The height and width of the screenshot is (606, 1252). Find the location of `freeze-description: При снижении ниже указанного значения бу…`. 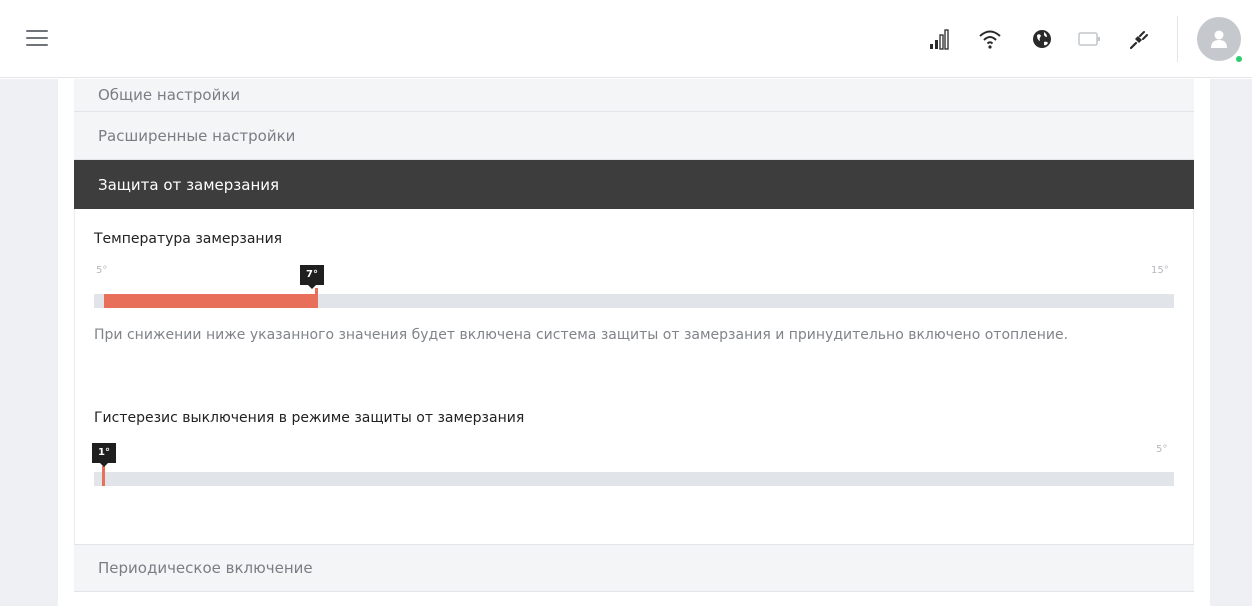

freeze-description: При снижении ниже указанного значения бу… is located at coordinates (581, 335).